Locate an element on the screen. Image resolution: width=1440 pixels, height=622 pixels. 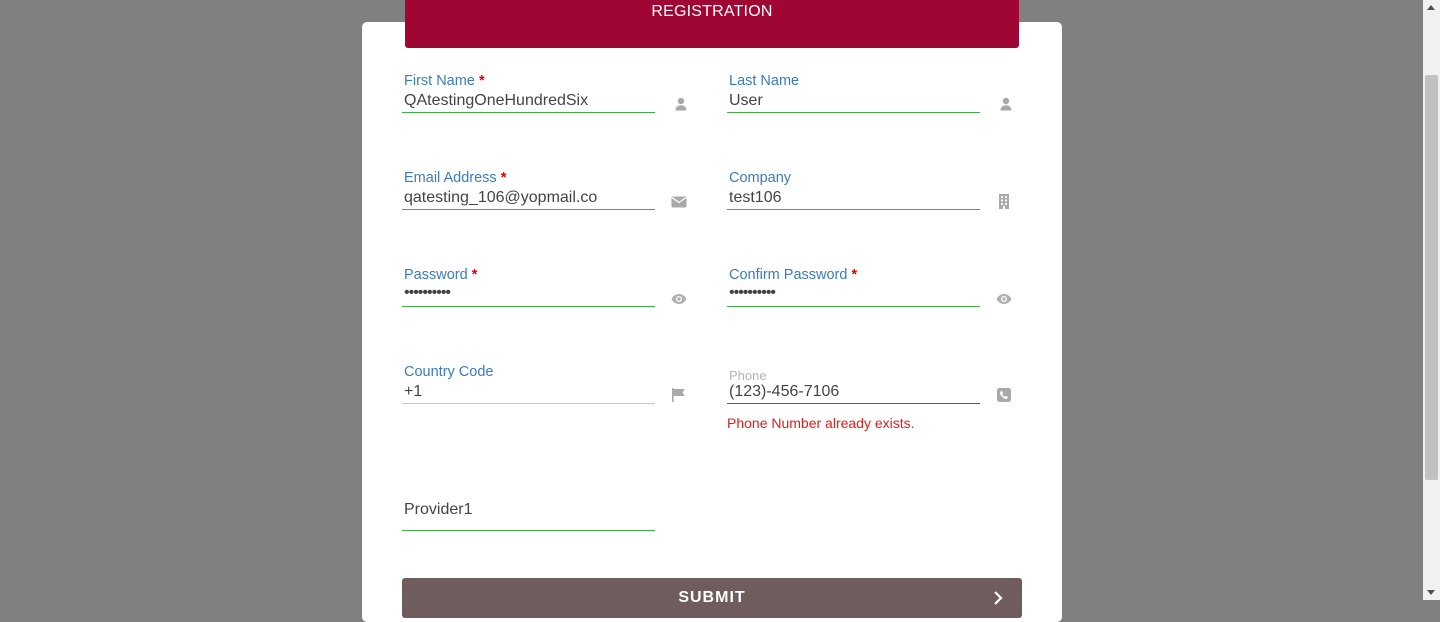
confirm-password-input: •••••••••• is located at coordinates (752, 293).